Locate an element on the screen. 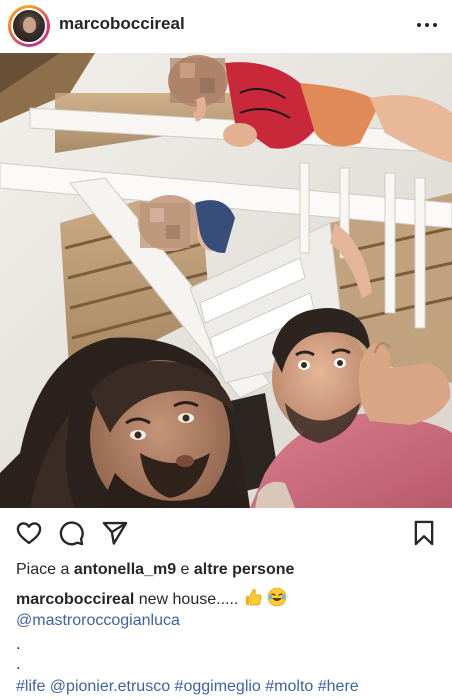  thumbs-up-emoji is located at coordinates (253, 599).